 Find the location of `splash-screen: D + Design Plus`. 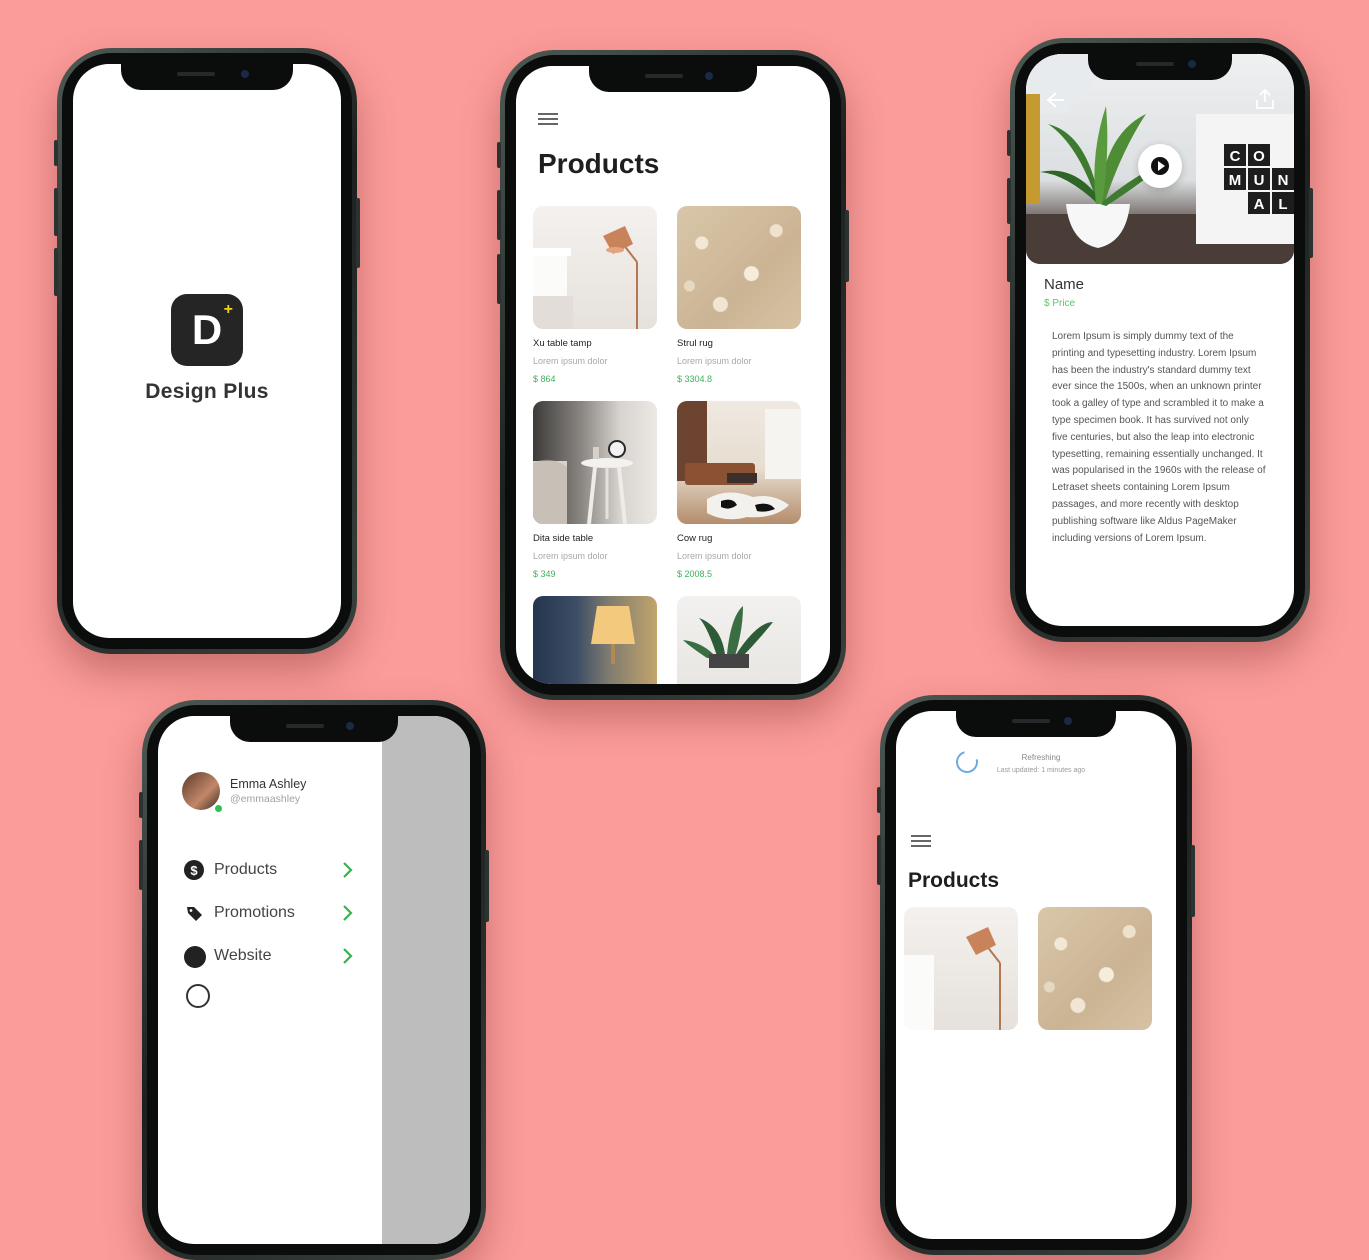

splash-screen: D + Design Plus is located at coordinates (207, 351).